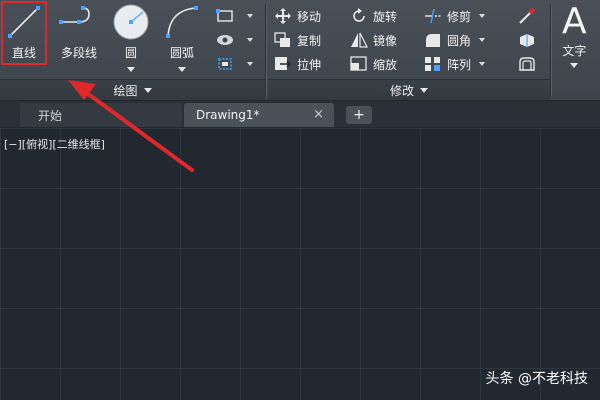  I want to click on polyline-tool-button: 多段线, so click(79, 40).